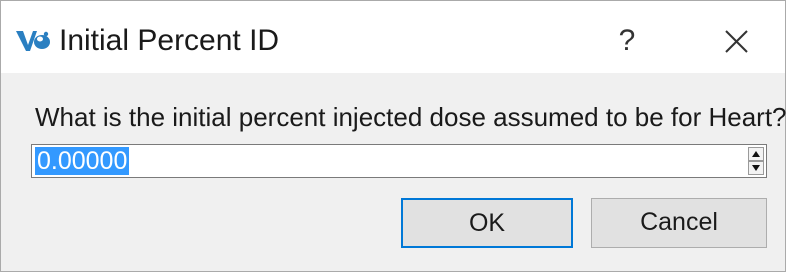 Image resolution: width=786 pixels, height=272 pixels. What do you see at coordinates (33, 41) in the screenshot?
I see `app-logo-icon` at bounding box center [33, 41].